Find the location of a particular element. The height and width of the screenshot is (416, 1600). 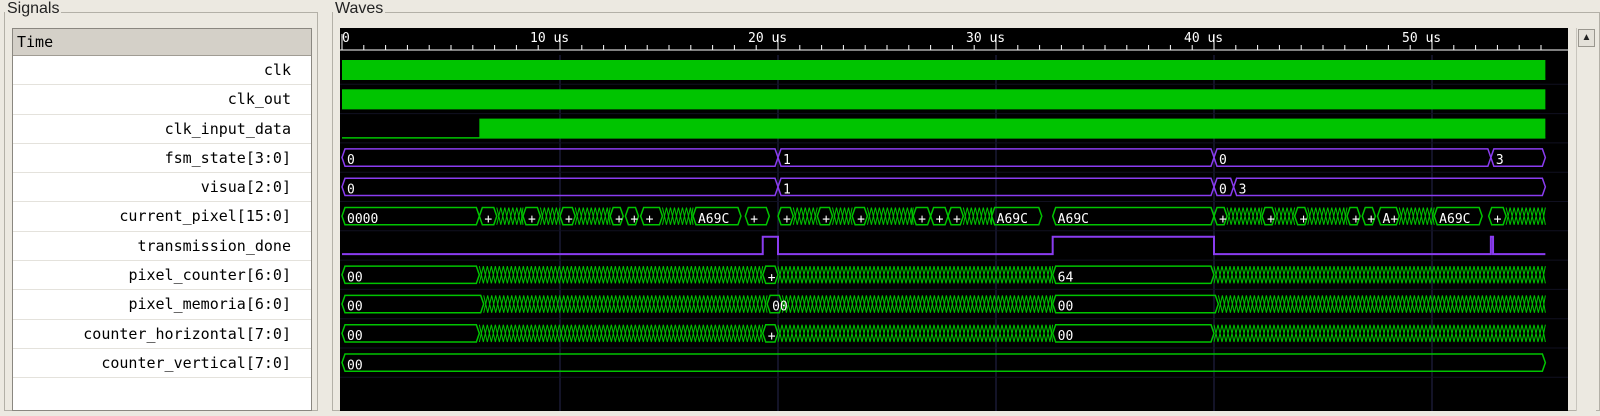

signal-row: transmission_done is located at coordinates (162, 247).